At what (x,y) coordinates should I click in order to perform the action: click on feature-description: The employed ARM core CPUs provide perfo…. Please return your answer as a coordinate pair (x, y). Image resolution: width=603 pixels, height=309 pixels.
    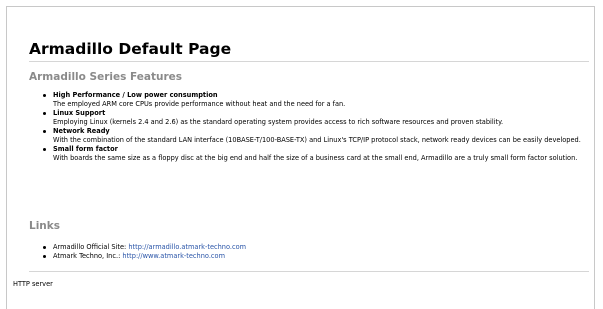
    Looking at the image, I should click on (199, 104).